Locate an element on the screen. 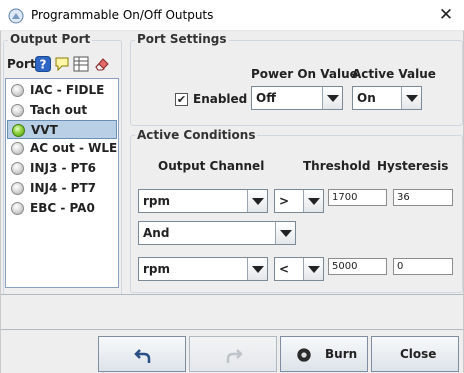  undo-icon is located at coordinates (142, 356).